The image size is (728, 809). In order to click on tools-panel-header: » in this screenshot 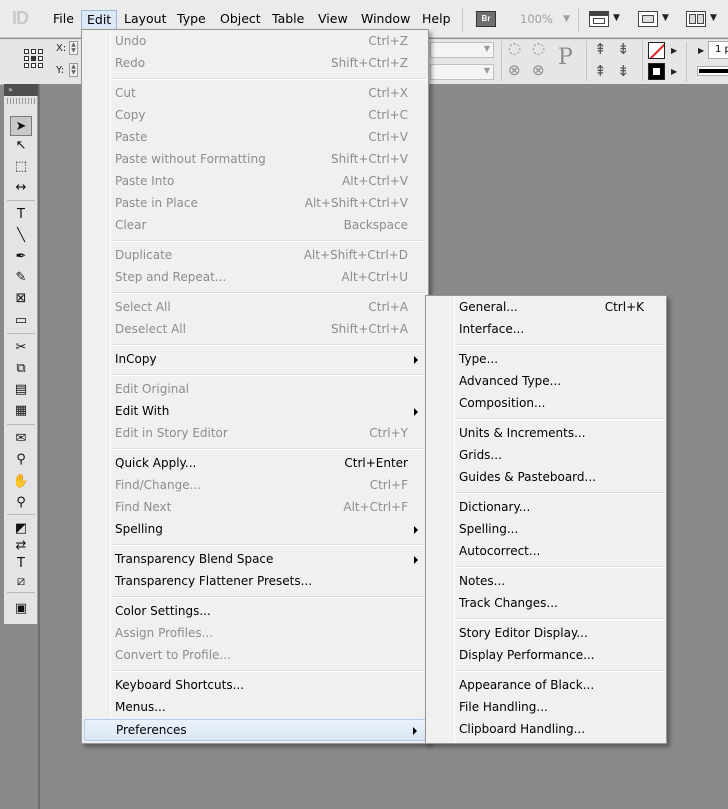, I will do `click(21, 90)`.